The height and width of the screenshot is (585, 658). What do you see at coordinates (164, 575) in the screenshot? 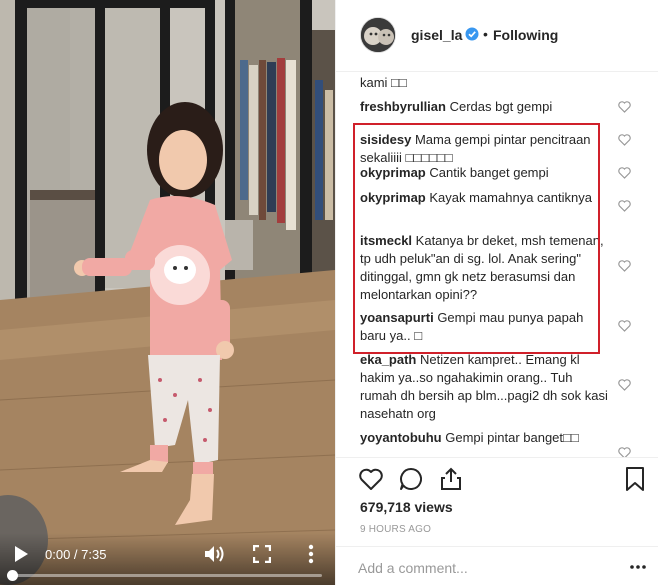
I see `video-progress-bar` at bounding box center [164, 575].